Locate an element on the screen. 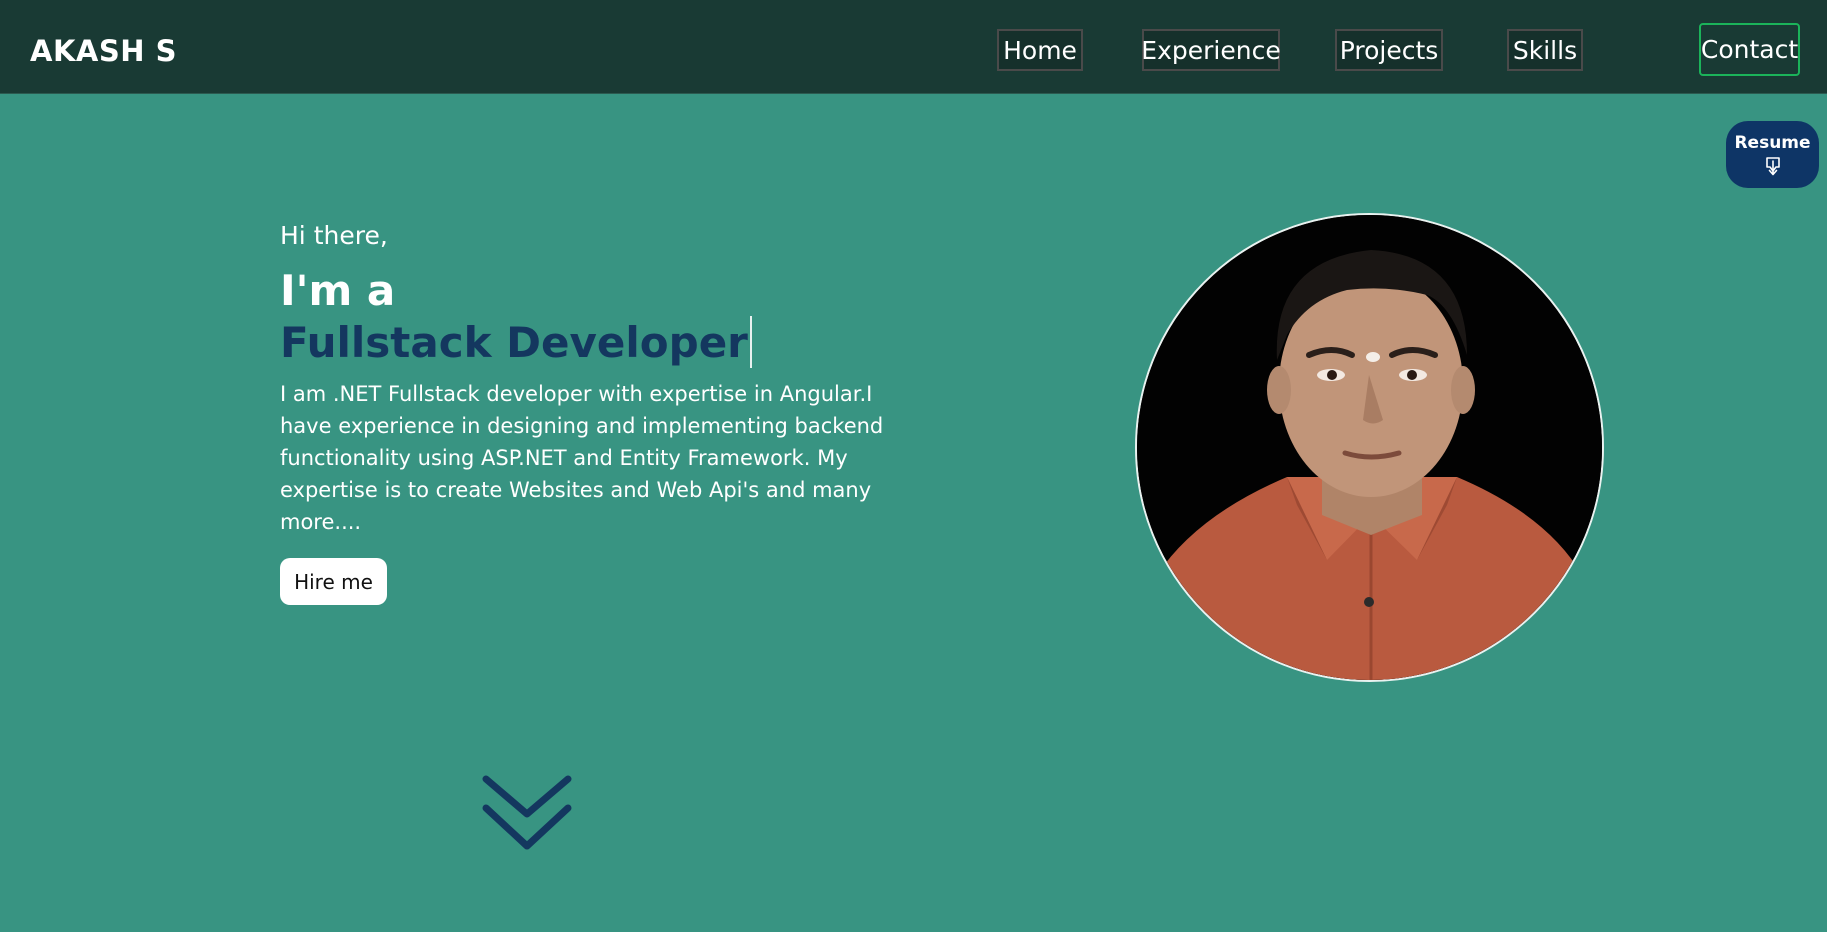 The image size is (1827, 932). profile-photo is located at coordinates (1369, 447).